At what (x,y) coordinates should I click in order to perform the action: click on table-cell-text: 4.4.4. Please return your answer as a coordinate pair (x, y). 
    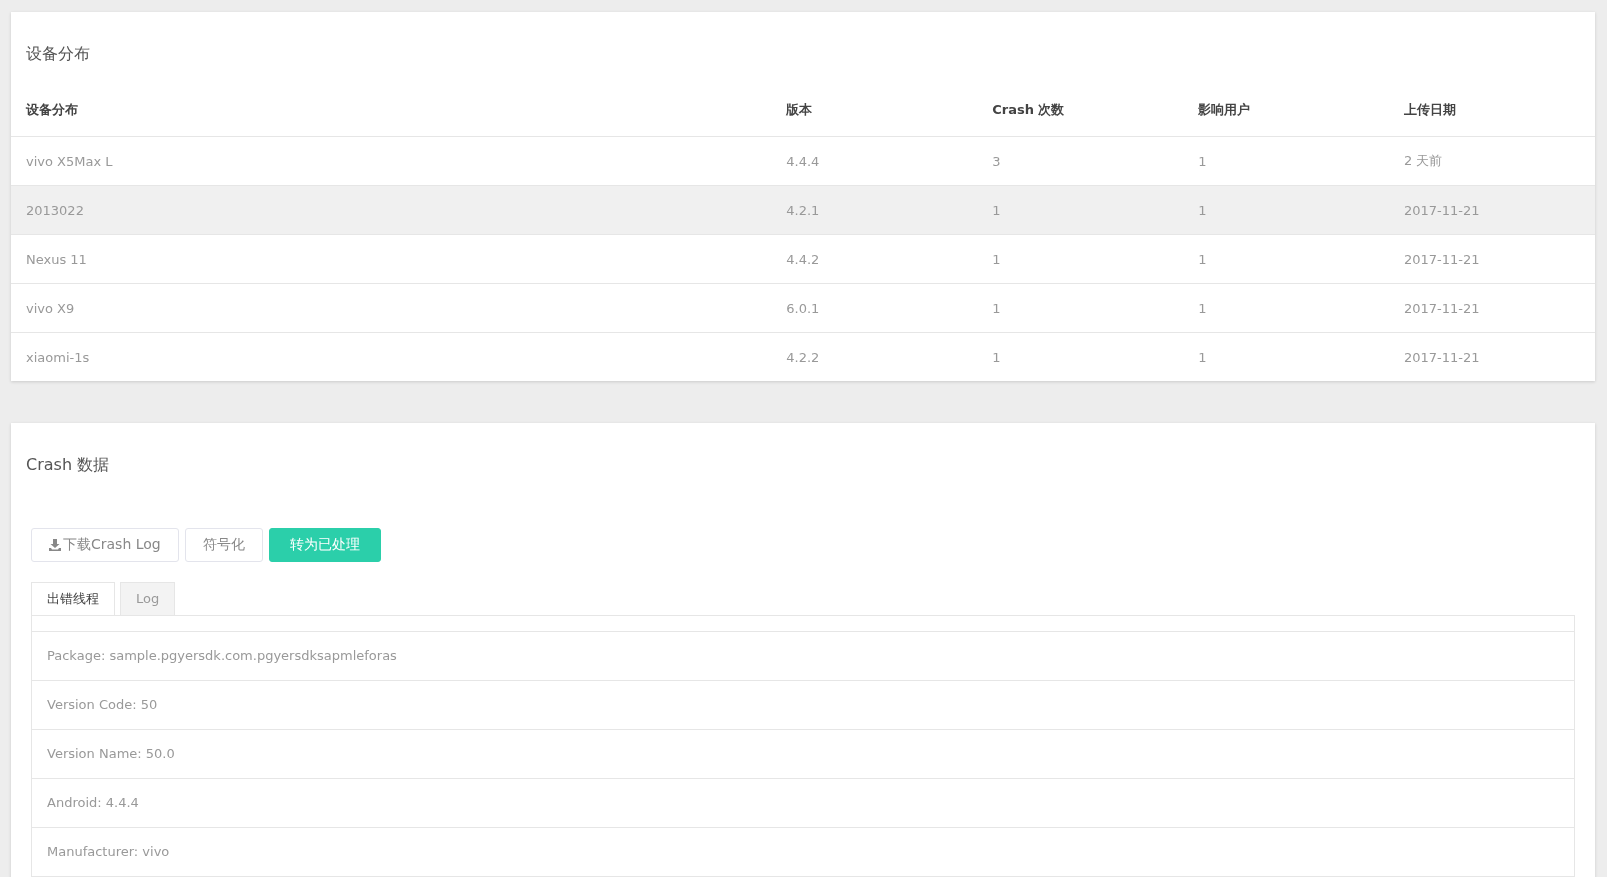
    Looking at the image, I should click on (803, 161).